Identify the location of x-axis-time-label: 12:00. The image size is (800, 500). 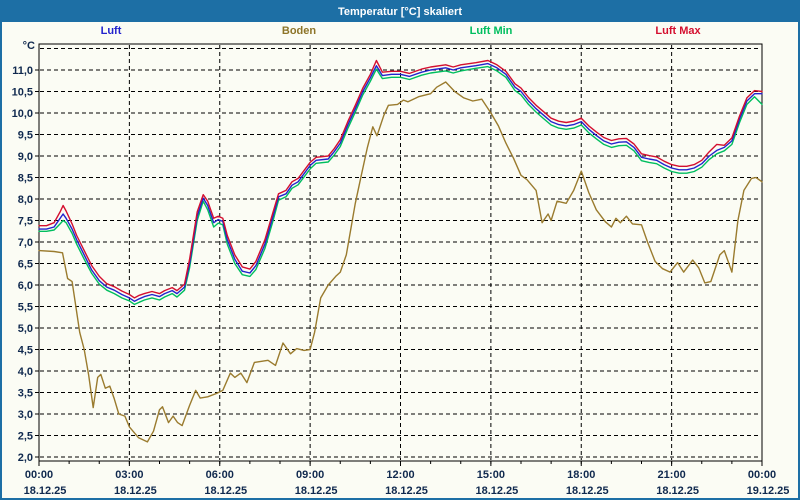
(400, 475).